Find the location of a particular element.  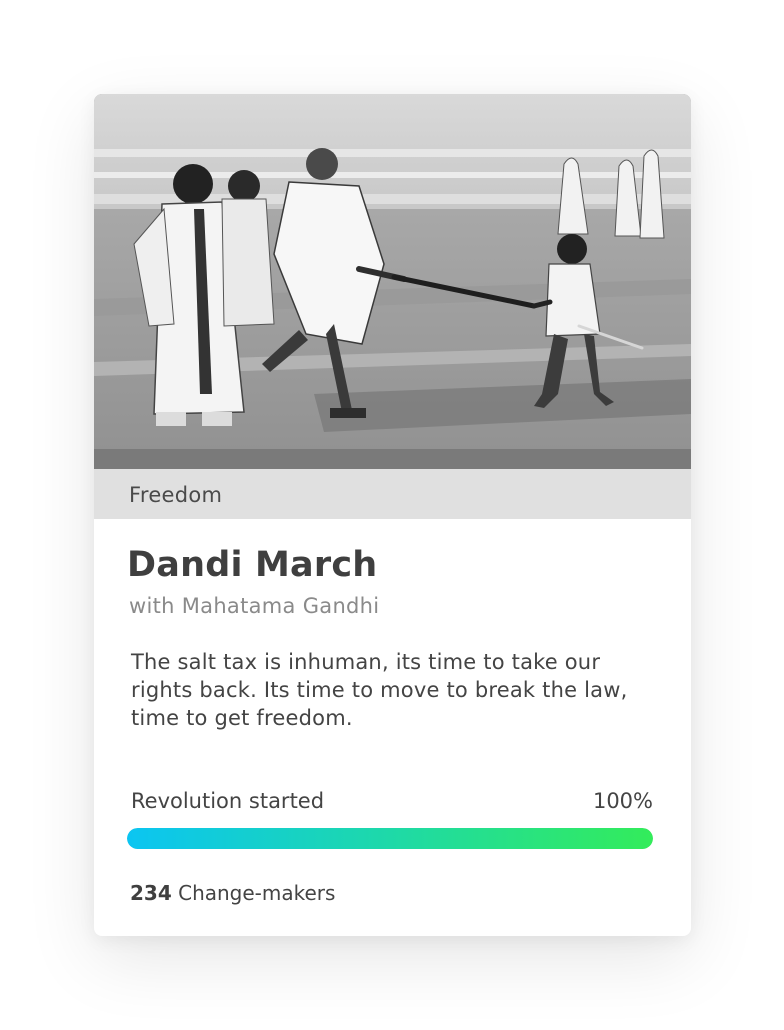

supporters-count: 234 Change-makers is located at coordinates (232, 893).